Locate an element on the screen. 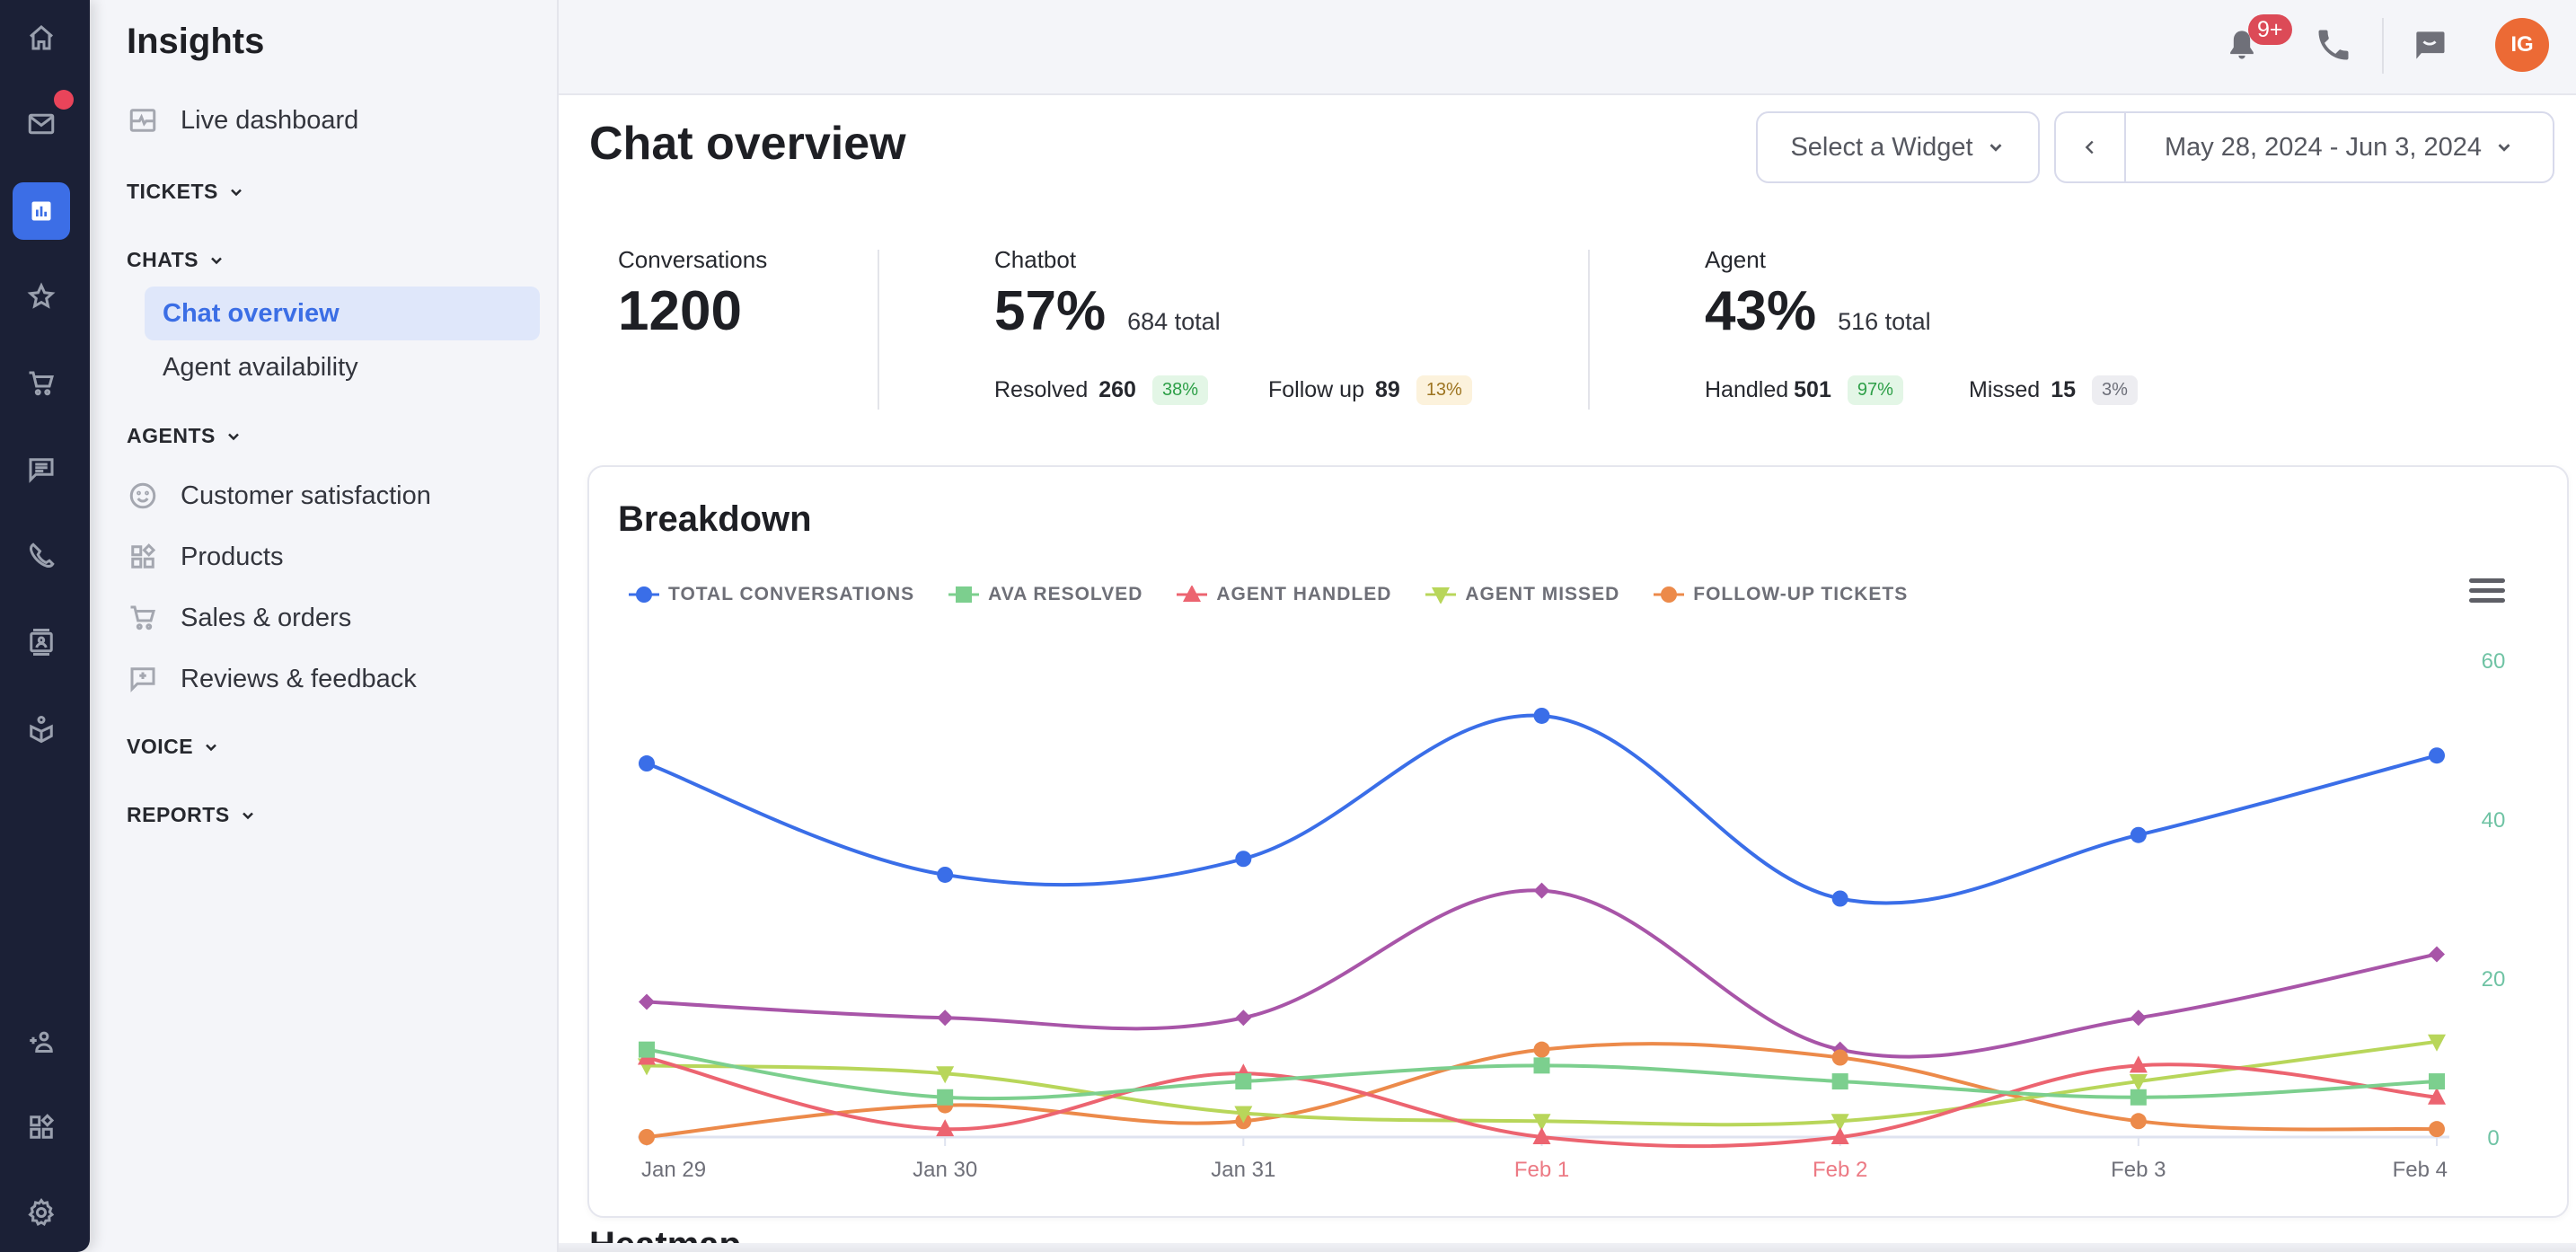 The height and width of the screenshot is (1252, 2576). legend-item: TOTAL CONVERSATIONS is located at coordinates (771, 594).